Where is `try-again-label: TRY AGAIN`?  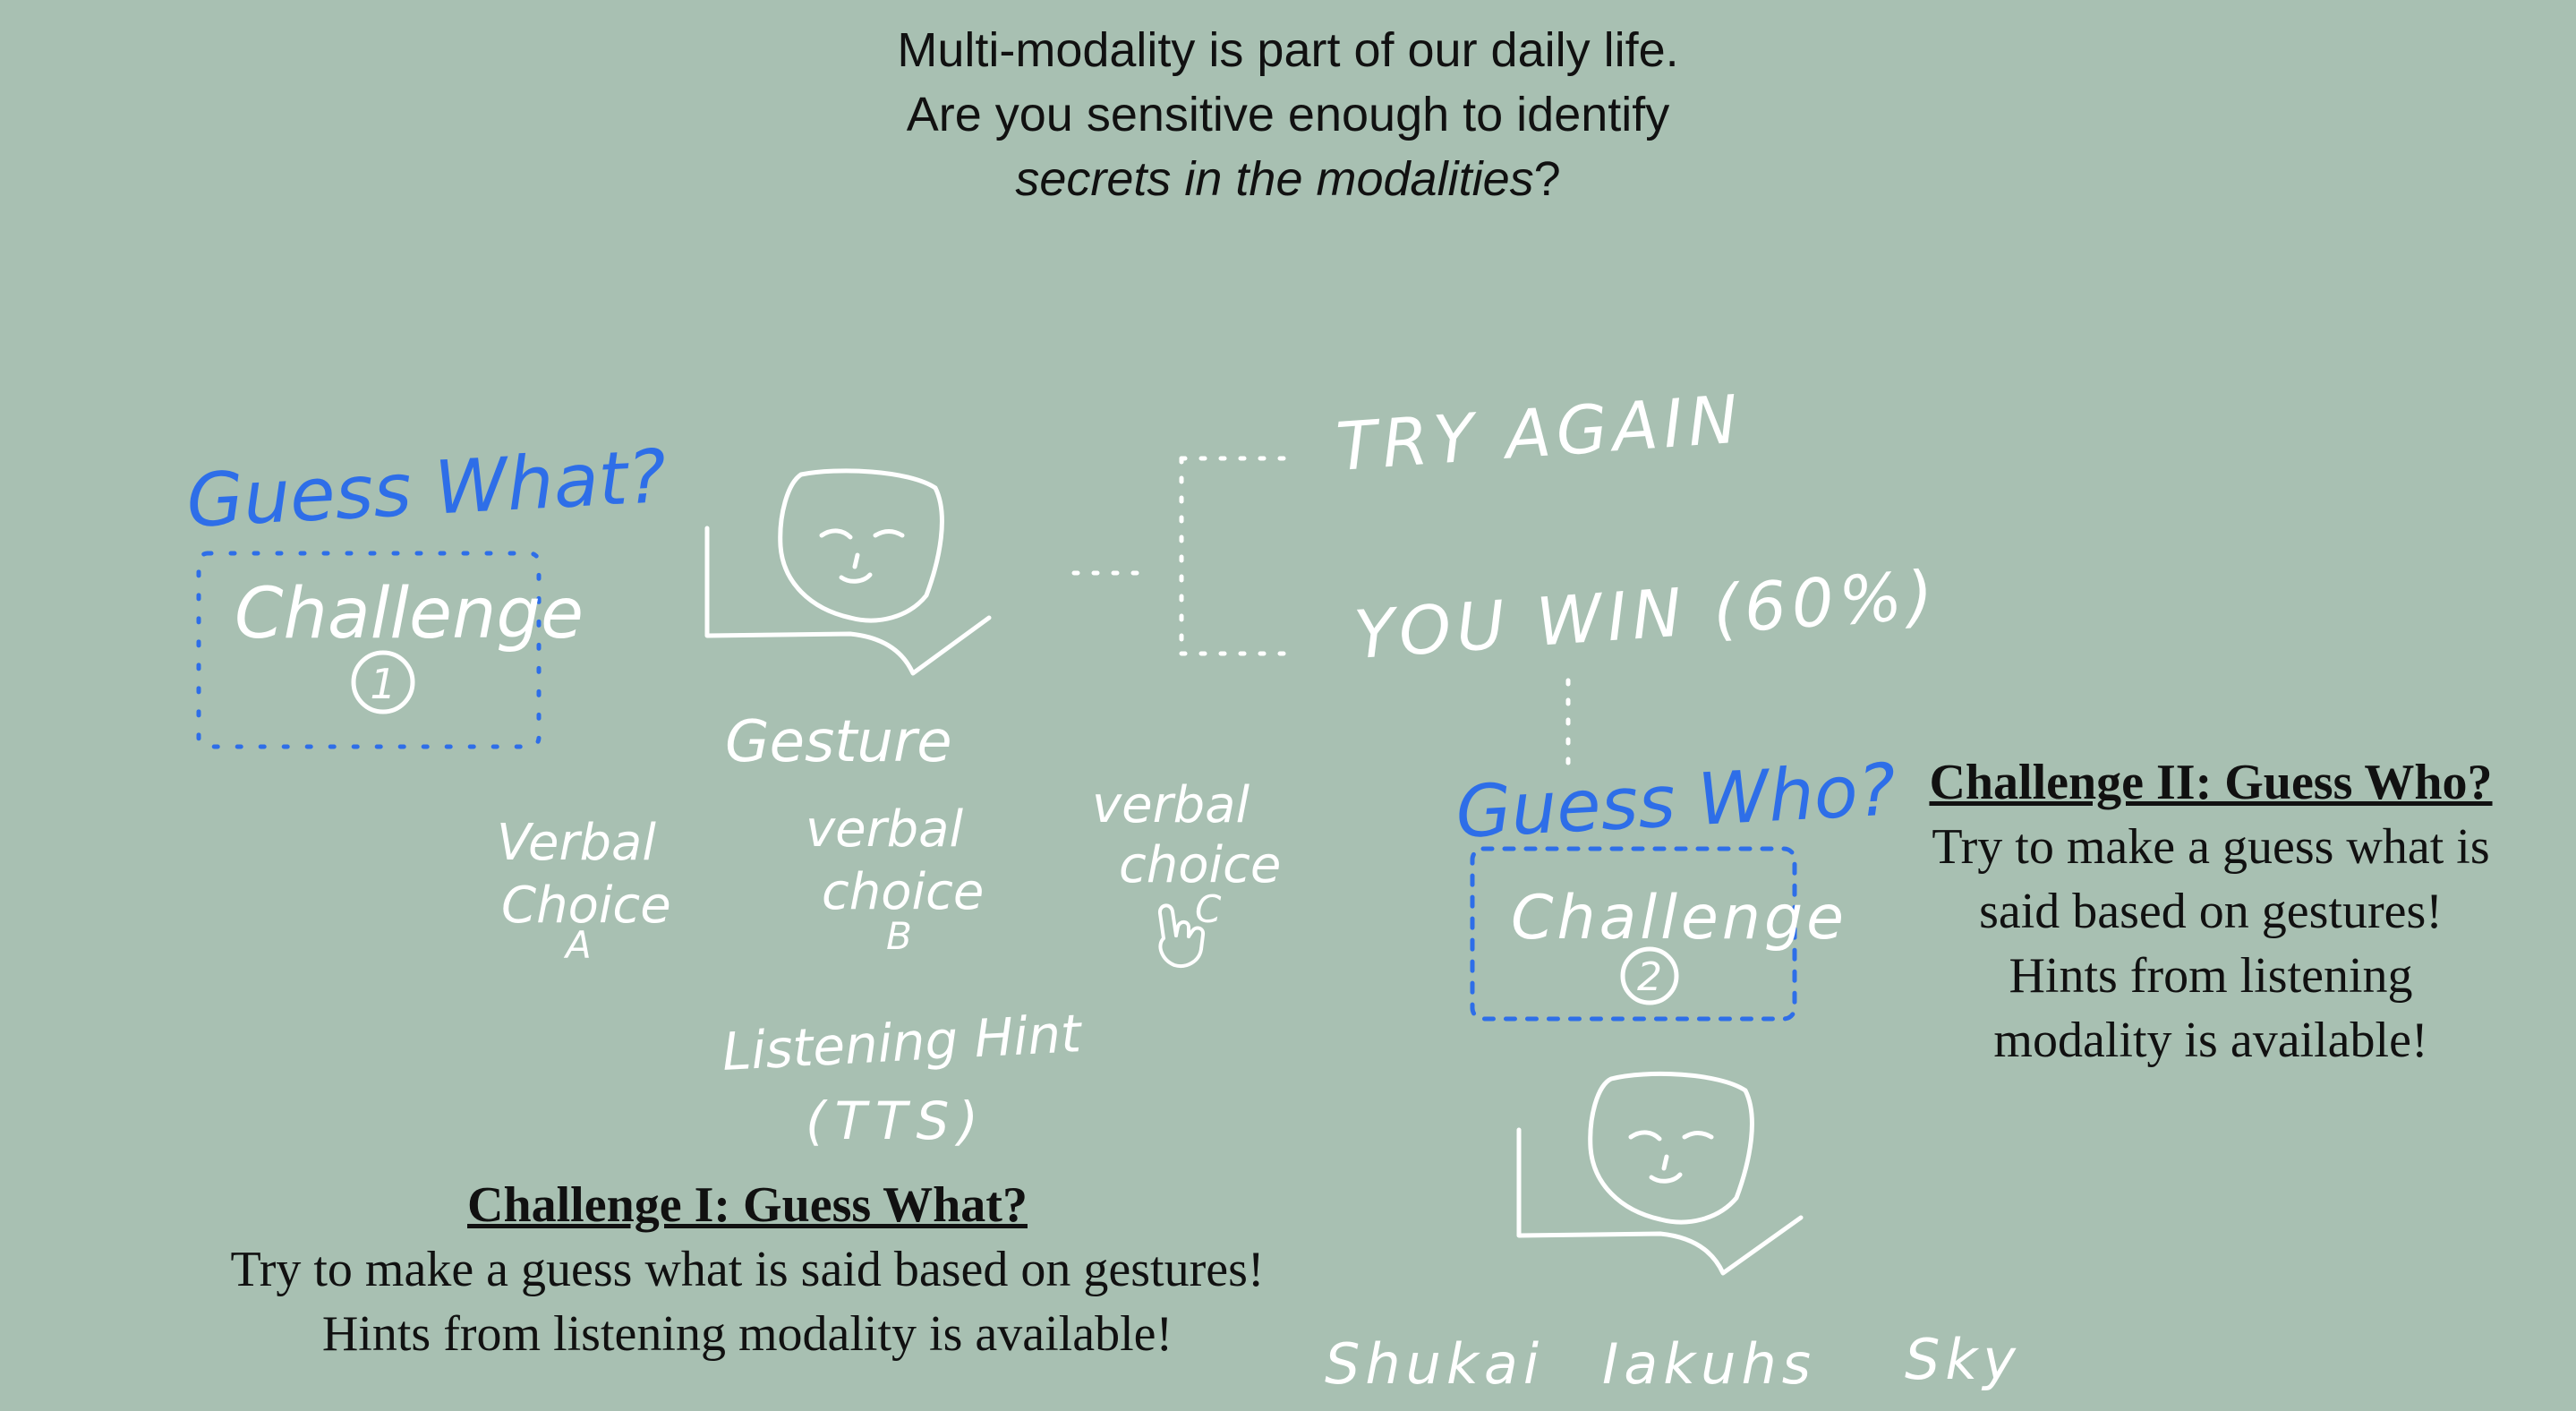
try-again-label: TRY AGAIN is located at coordinates (1539, 433).